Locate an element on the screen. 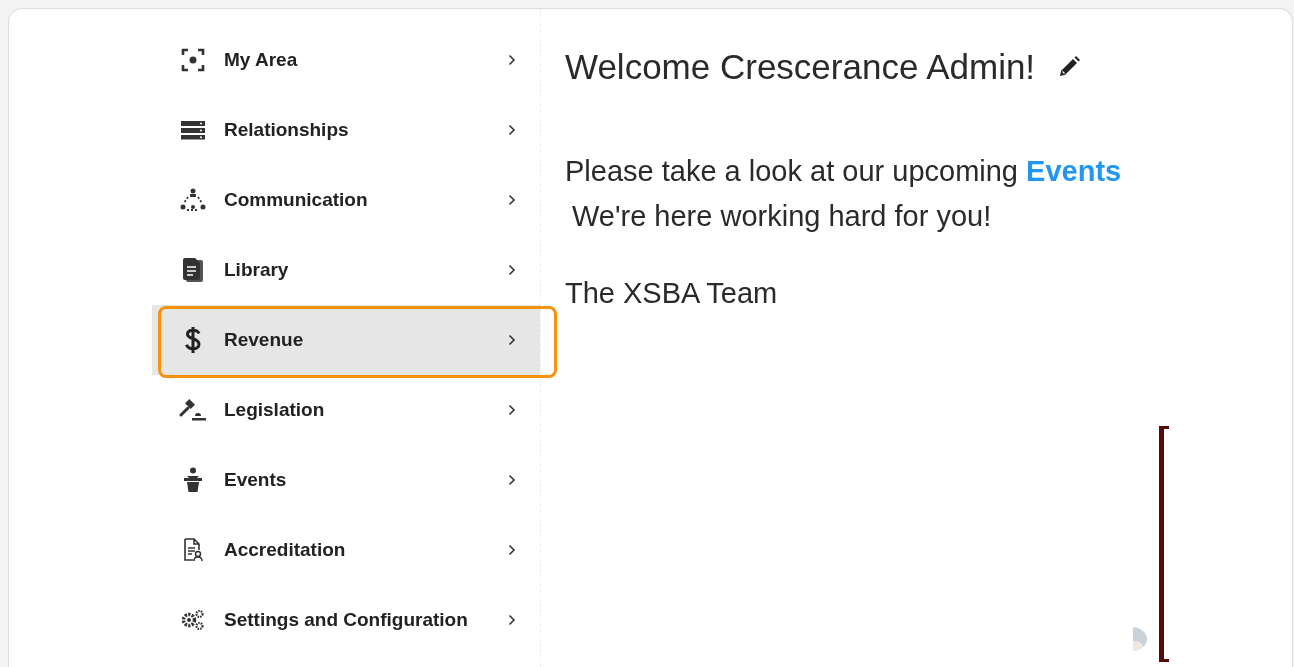 This screenshot has width=1294, height=667. message-text: Please take a look at our upcoming is located at coordinates (791, 171).